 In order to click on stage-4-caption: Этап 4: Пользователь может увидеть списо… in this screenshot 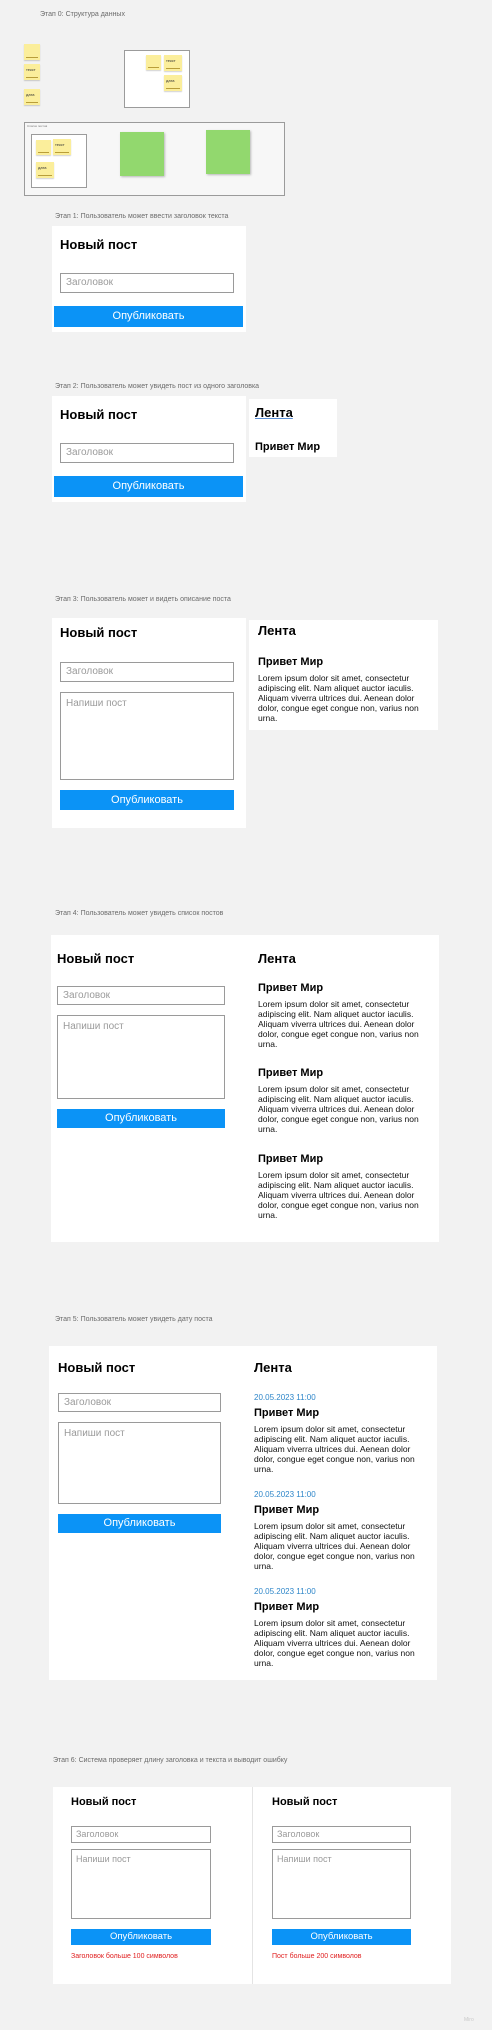, I will do `click(139, 913)`.